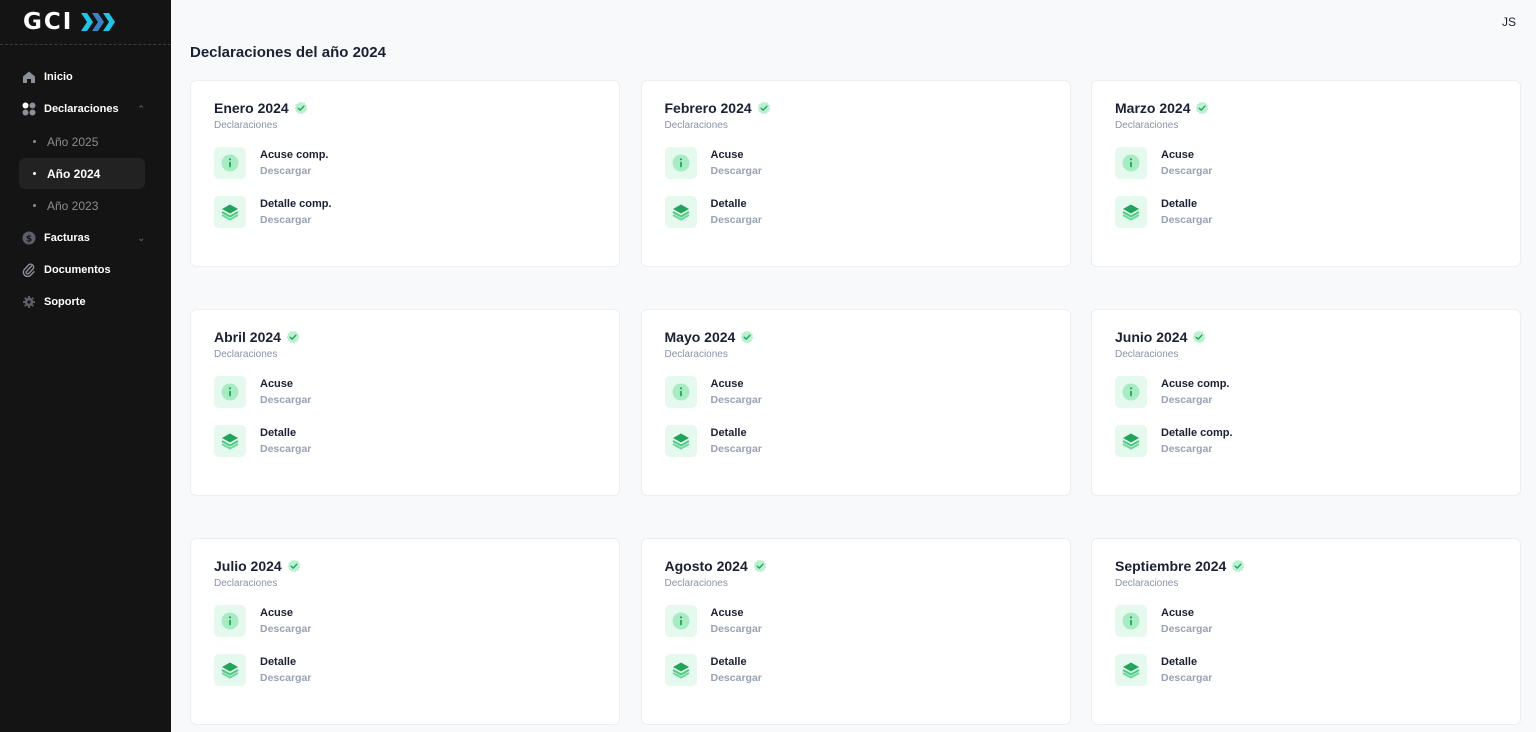  I want to click on sidebar-subitem-2025: Año 2025, so click(82, 141).